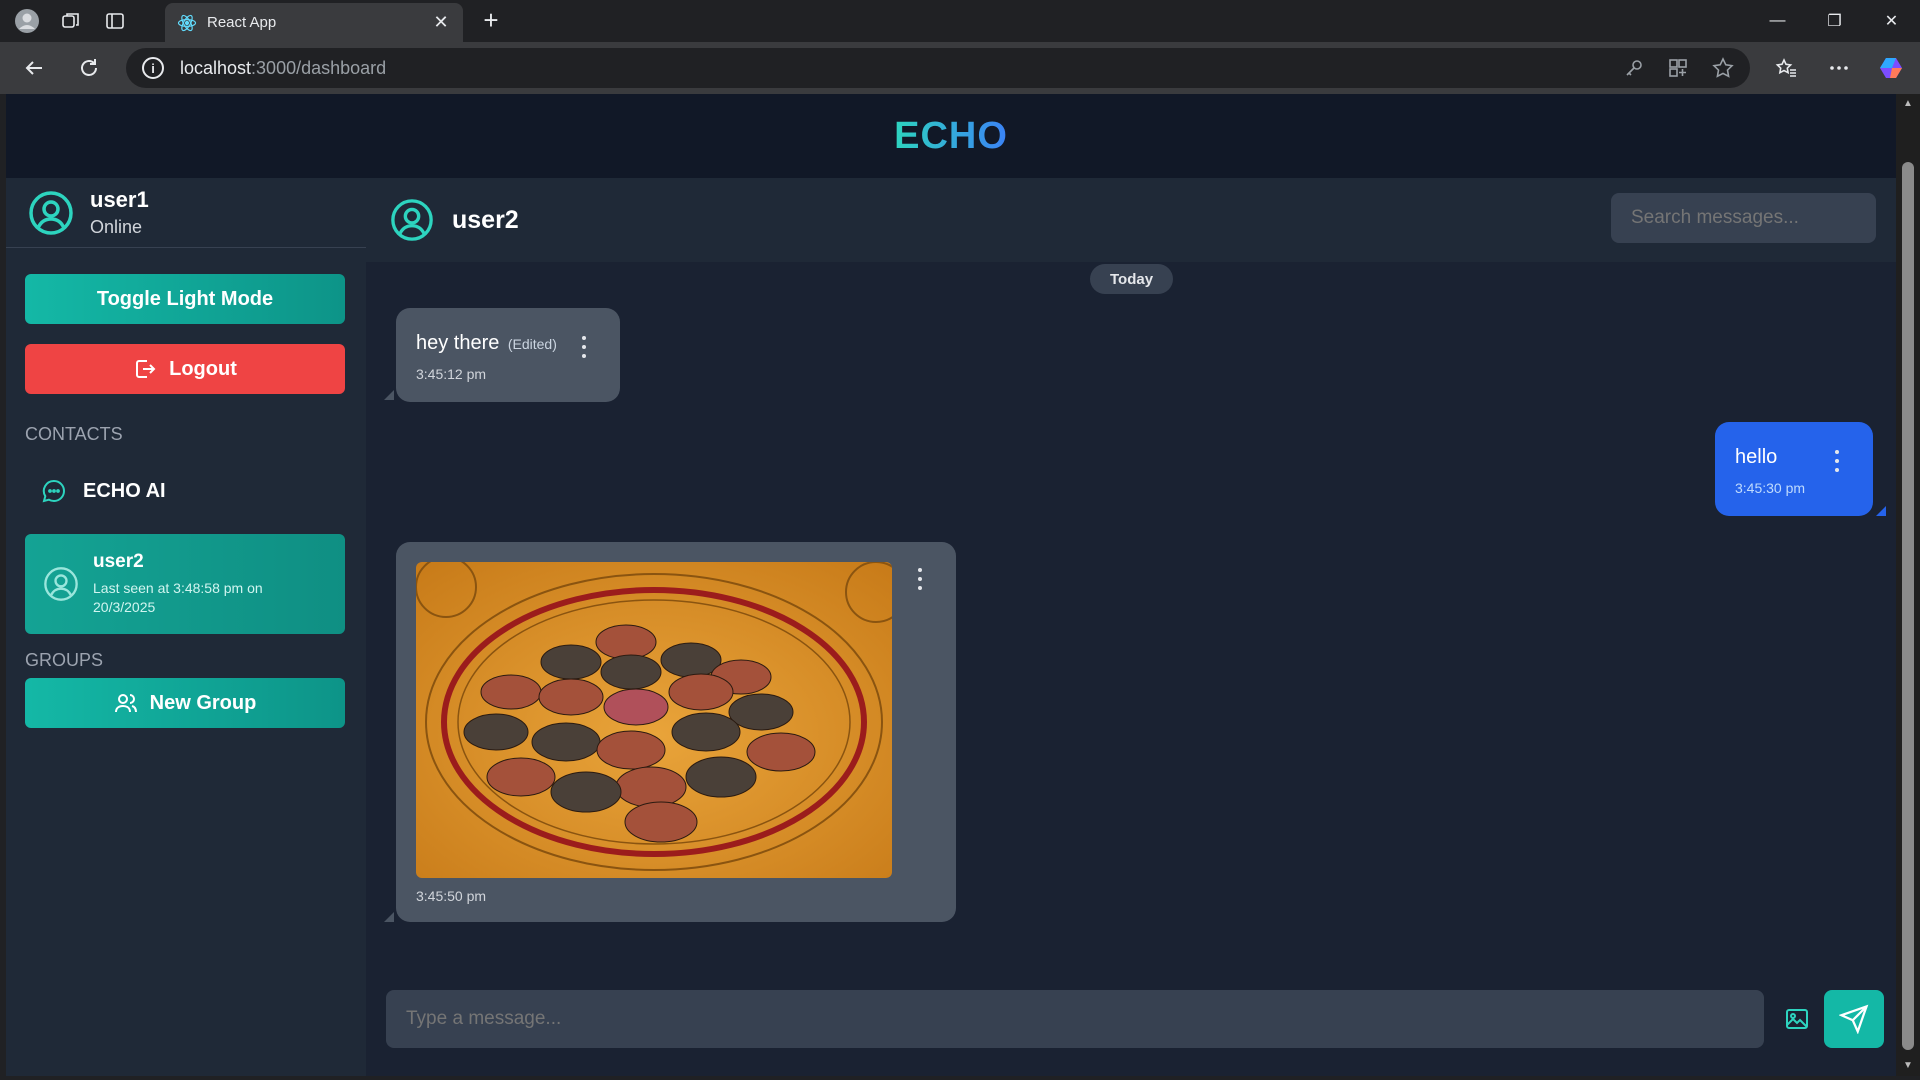 The image size is (1920, 1080). I want to click on url-path: :3000/dashboard, so click(319, 67).